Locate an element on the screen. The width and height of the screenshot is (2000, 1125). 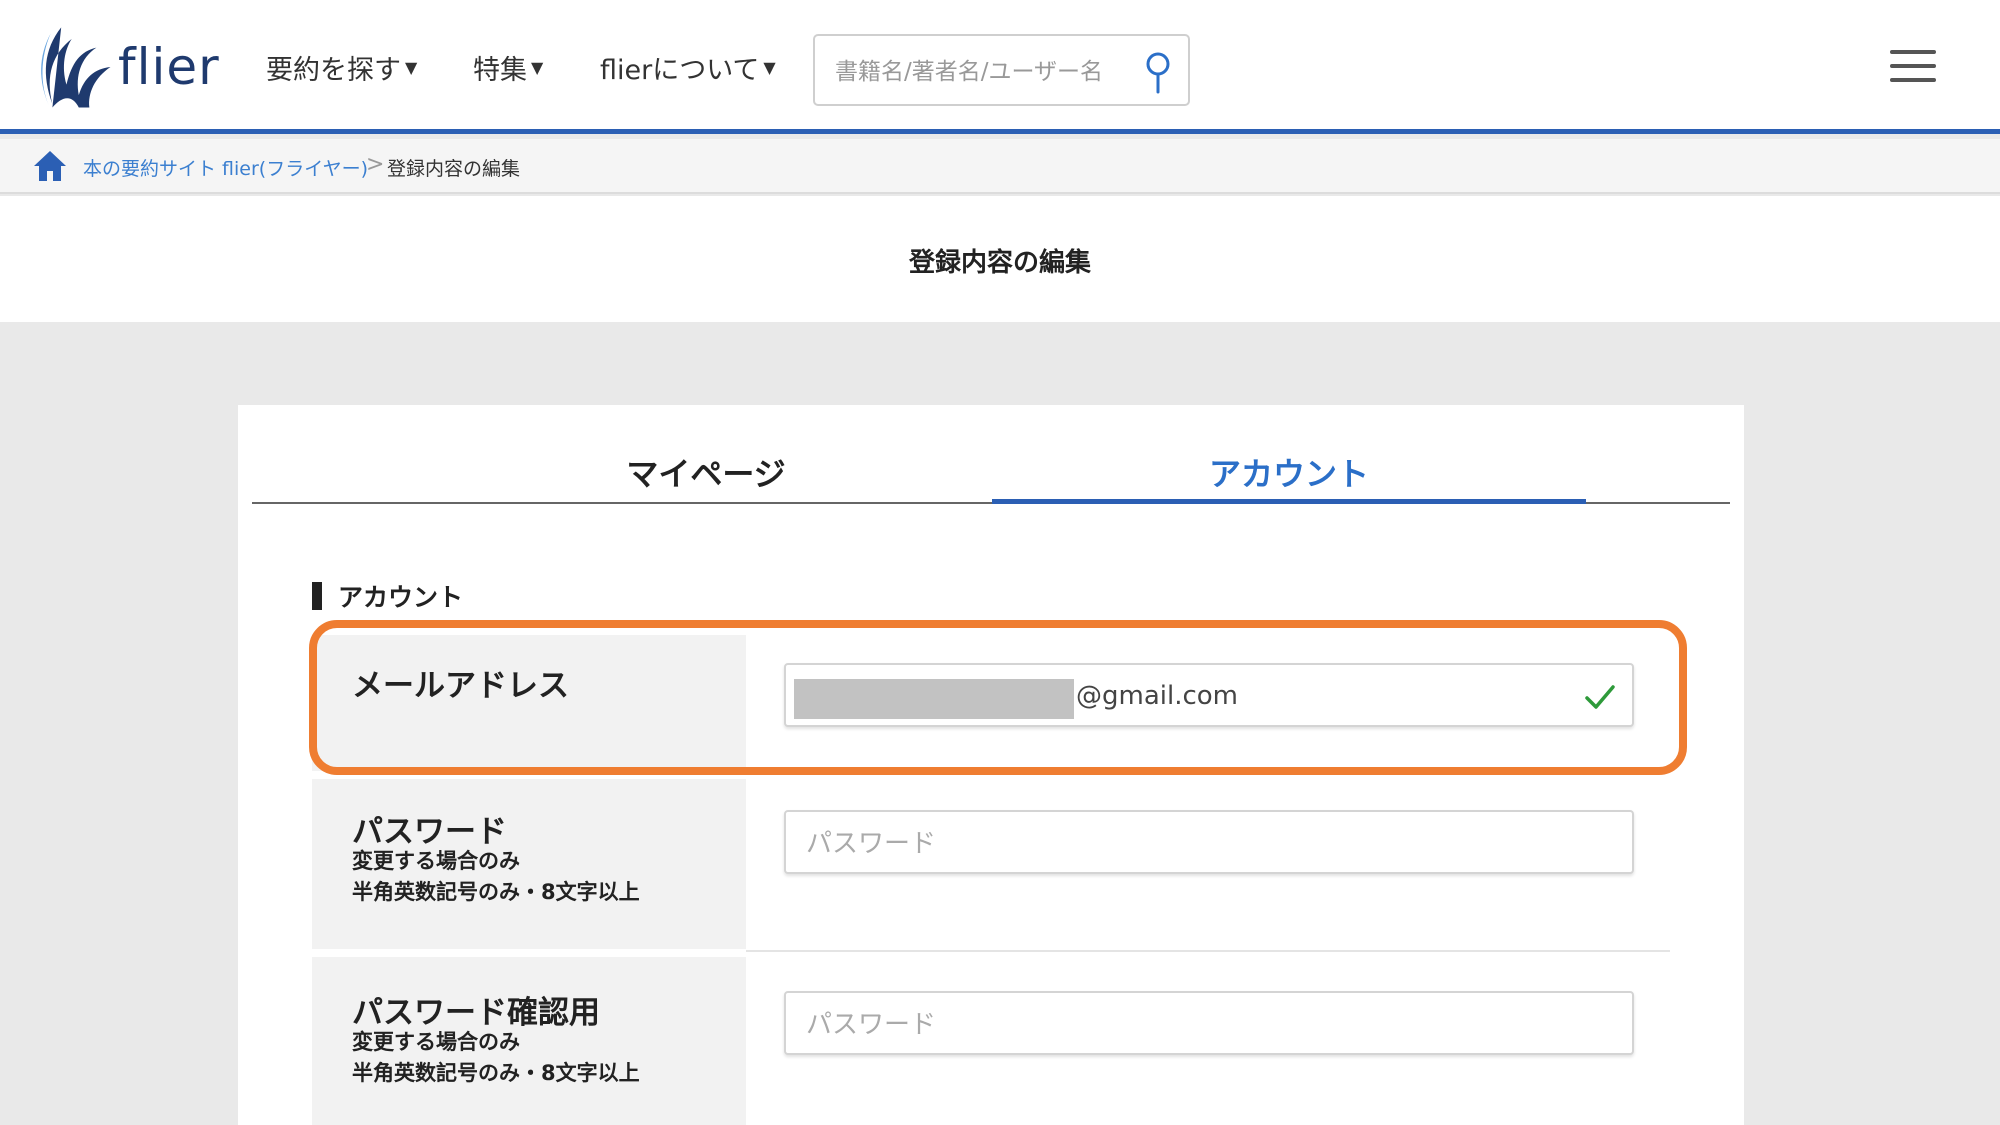
nav-label: flierについて is located at coordinates (680, 70).